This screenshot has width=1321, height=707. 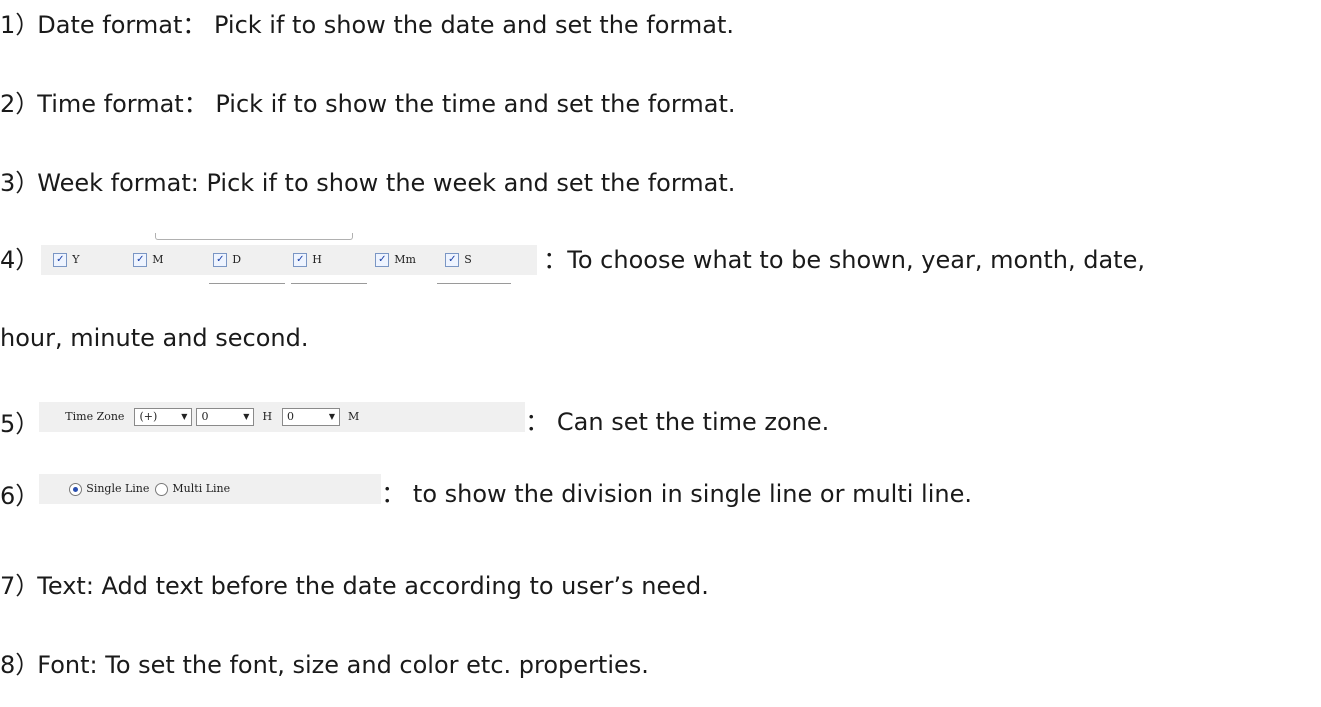 I want to click on checkbox-hour: ✓ H, so click(x=333, y=264).